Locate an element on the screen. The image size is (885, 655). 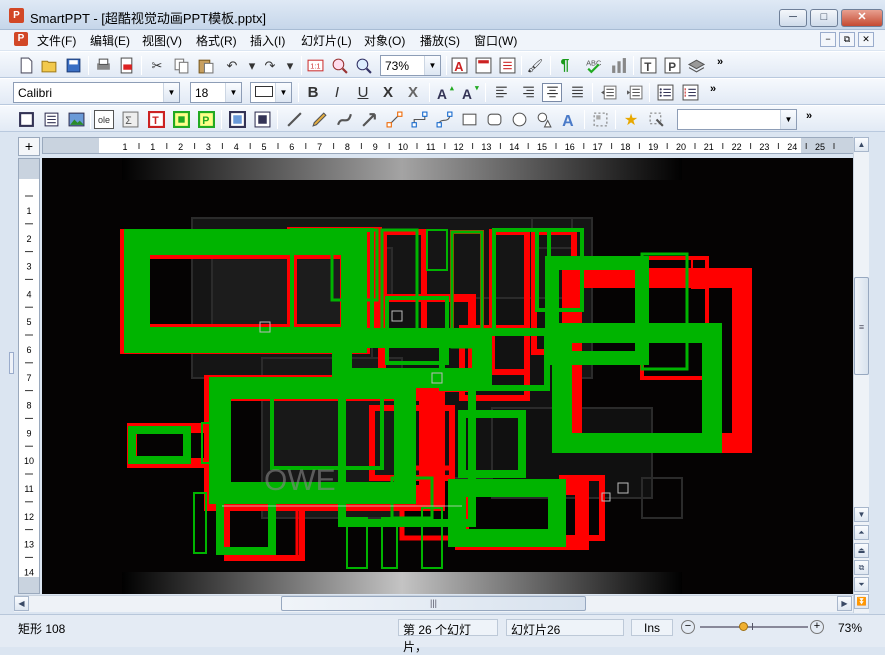
open-folder-icon is located at coordinates (49, 65).